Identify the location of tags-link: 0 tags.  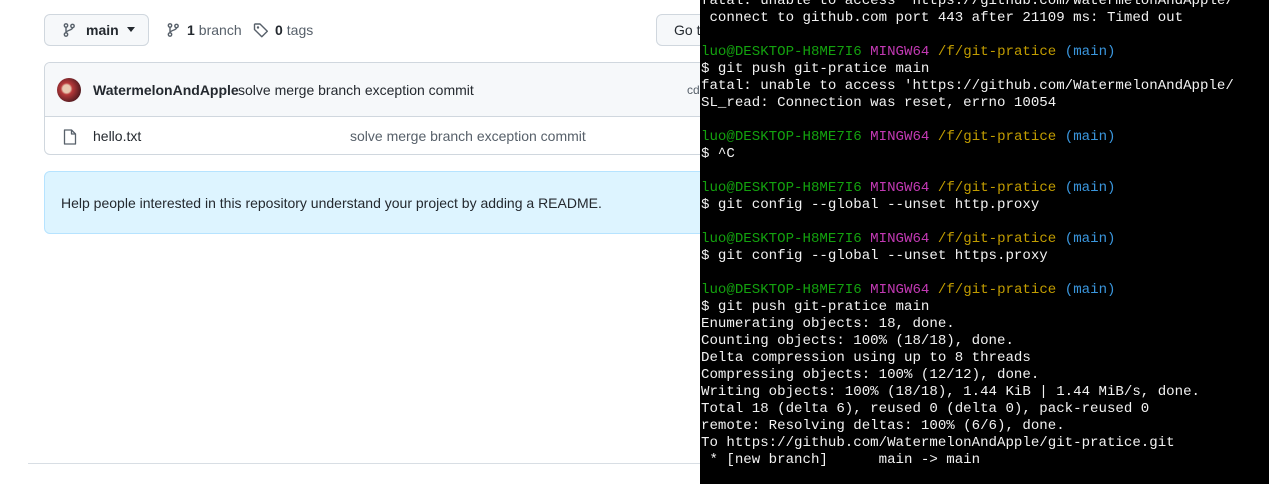
(283, 30).